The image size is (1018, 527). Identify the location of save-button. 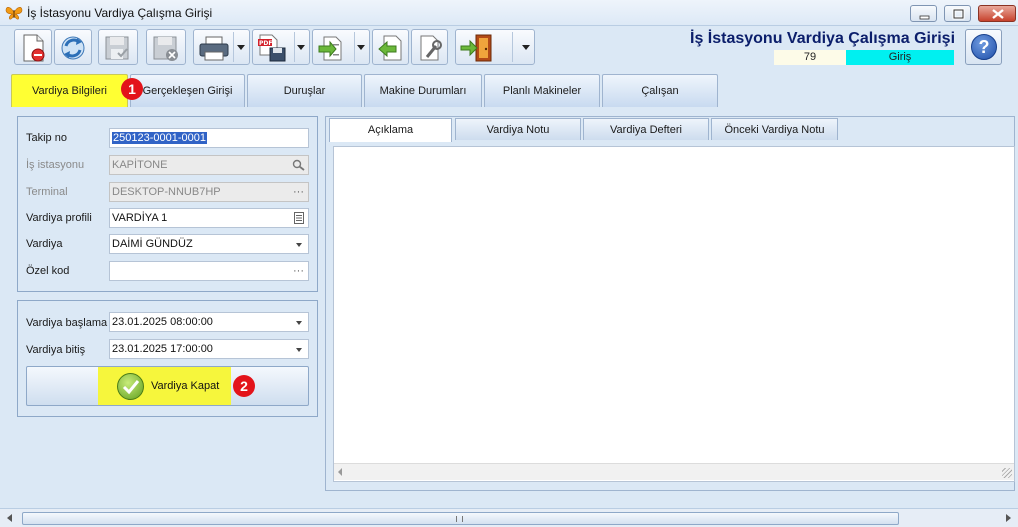
(118, 47).